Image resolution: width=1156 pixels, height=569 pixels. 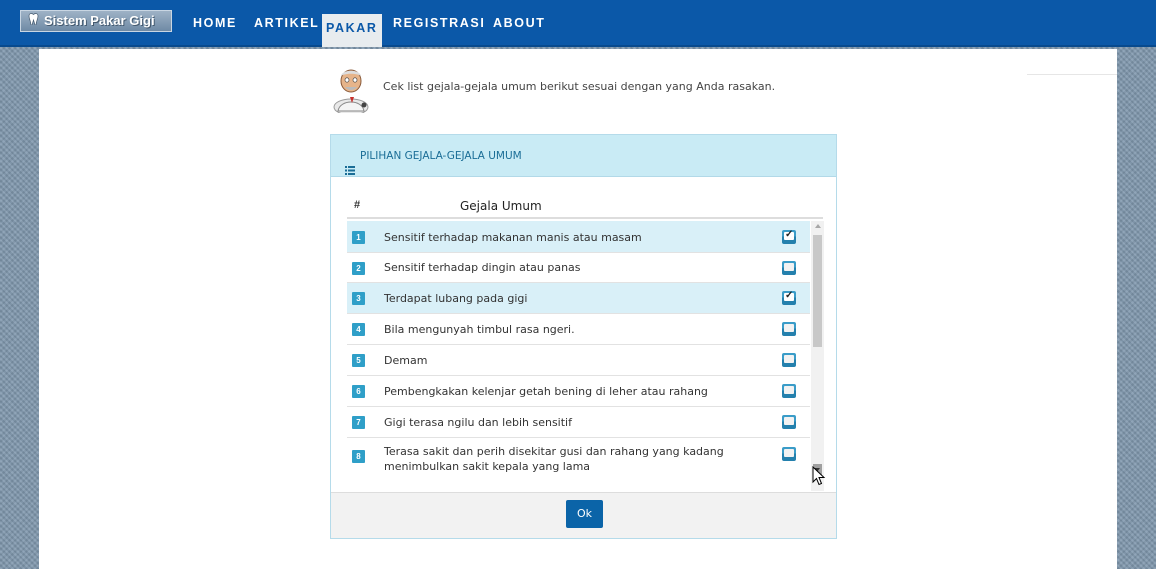 I want to click on brand-label: Sistem Pakar Gigi, so click(x=99, y=20).